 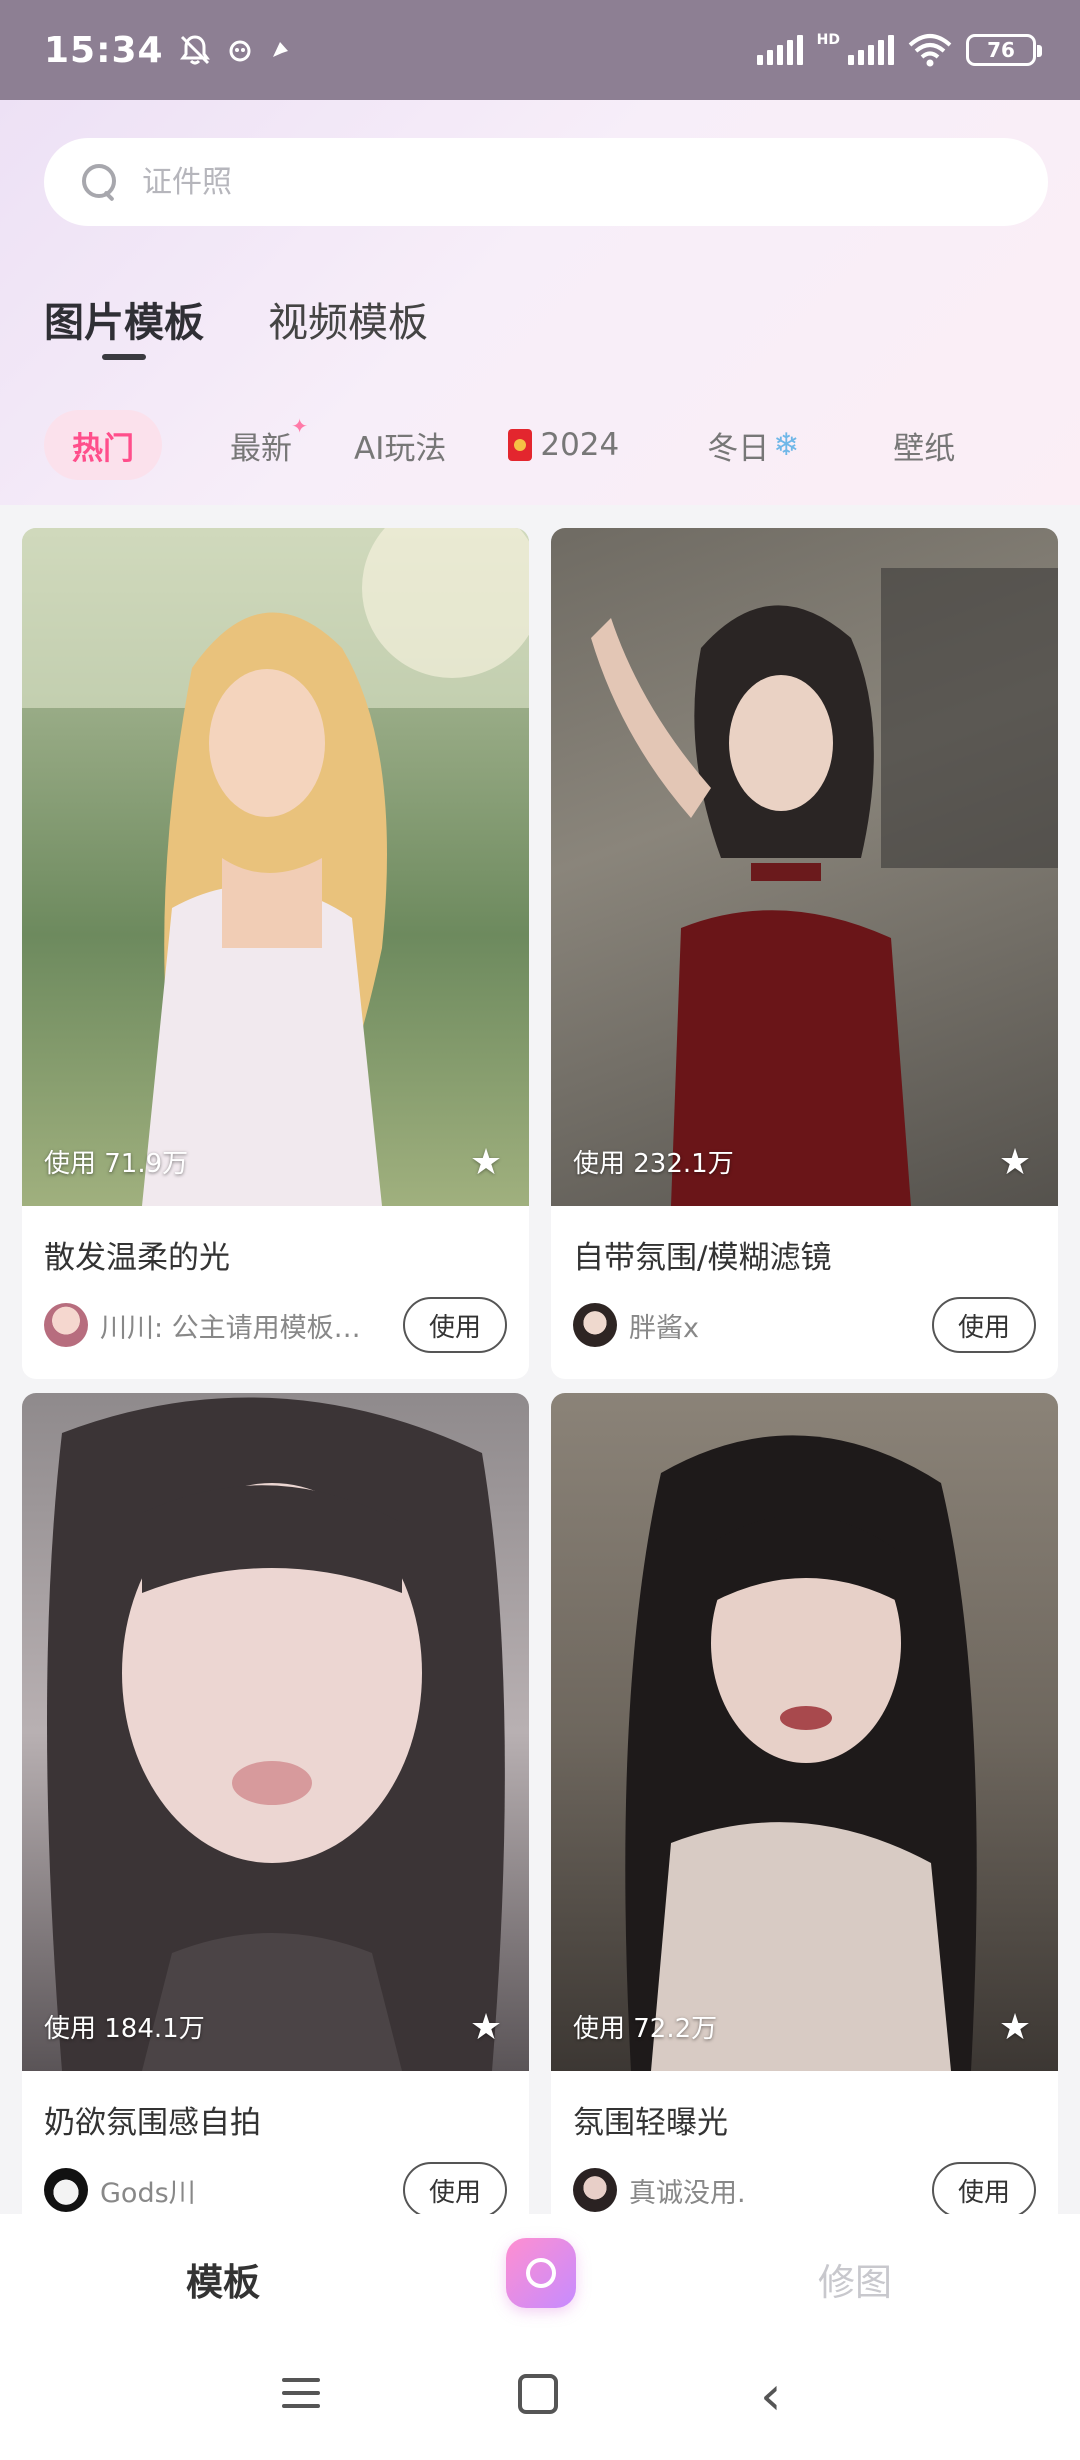 What do you see at coordinates (116, 1164) in the screenshot?
I see `usage-count: 使用 71.9万` at bounding box center [116, 1164].